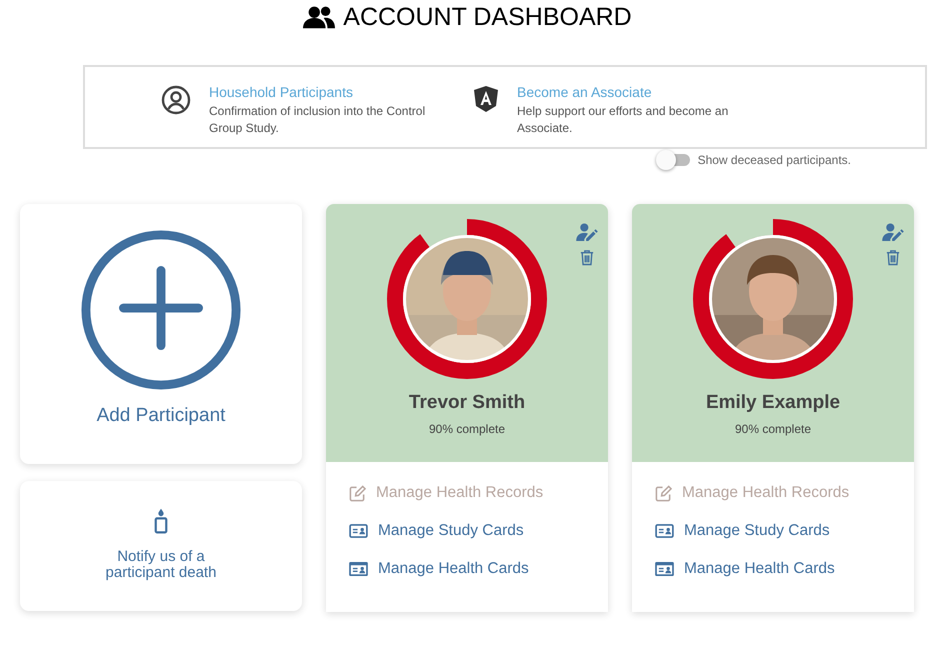 The width and height of the screenshot is (935, 666). I want to click on notify-death-card: Notify us of a participant death, so click(161, 546).